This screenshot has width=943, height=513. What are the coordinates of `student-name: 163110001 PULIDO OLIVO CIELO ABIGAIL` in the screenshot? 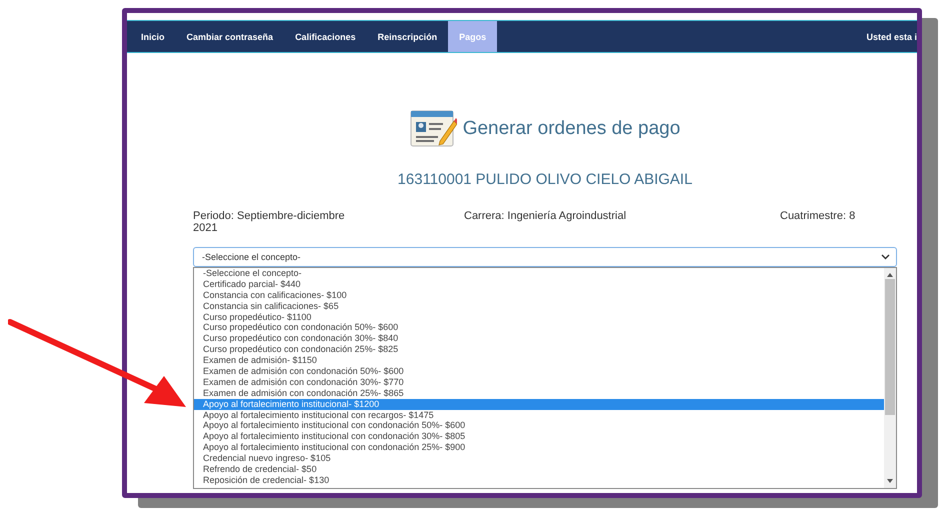 It's located at (545, 179).